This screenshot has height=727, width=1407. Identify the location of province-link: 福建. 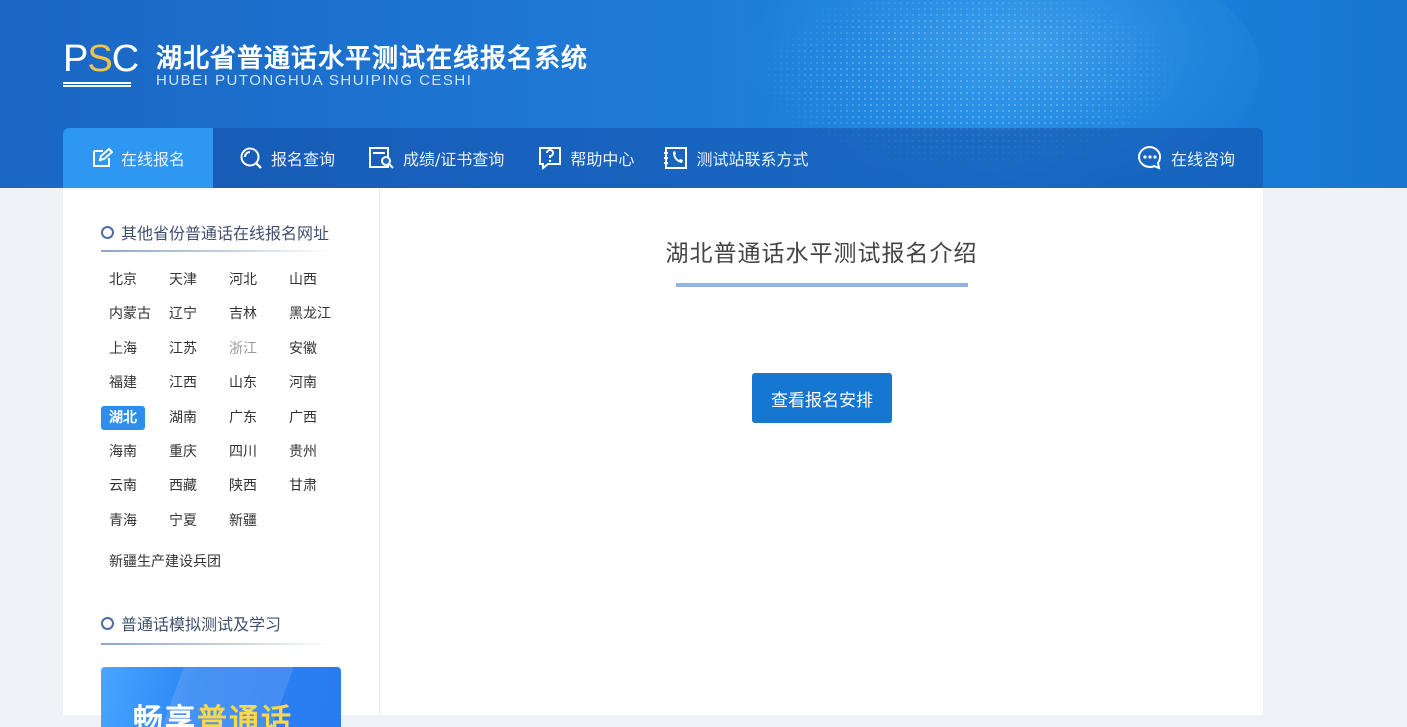
(123, 383).